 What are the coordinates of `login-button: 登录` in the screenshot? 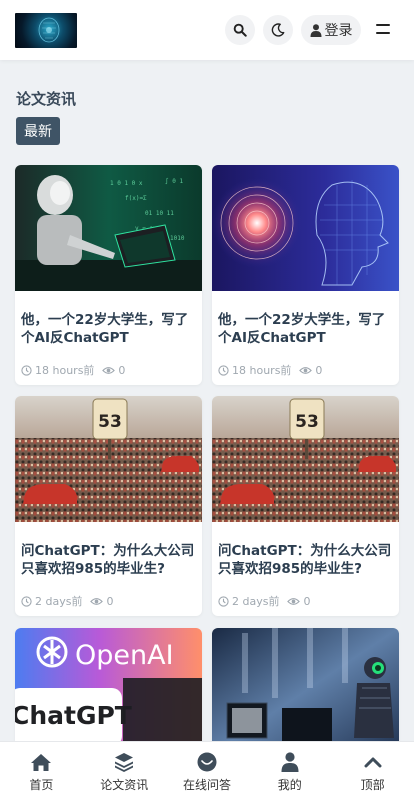 It's located at (331, 30).